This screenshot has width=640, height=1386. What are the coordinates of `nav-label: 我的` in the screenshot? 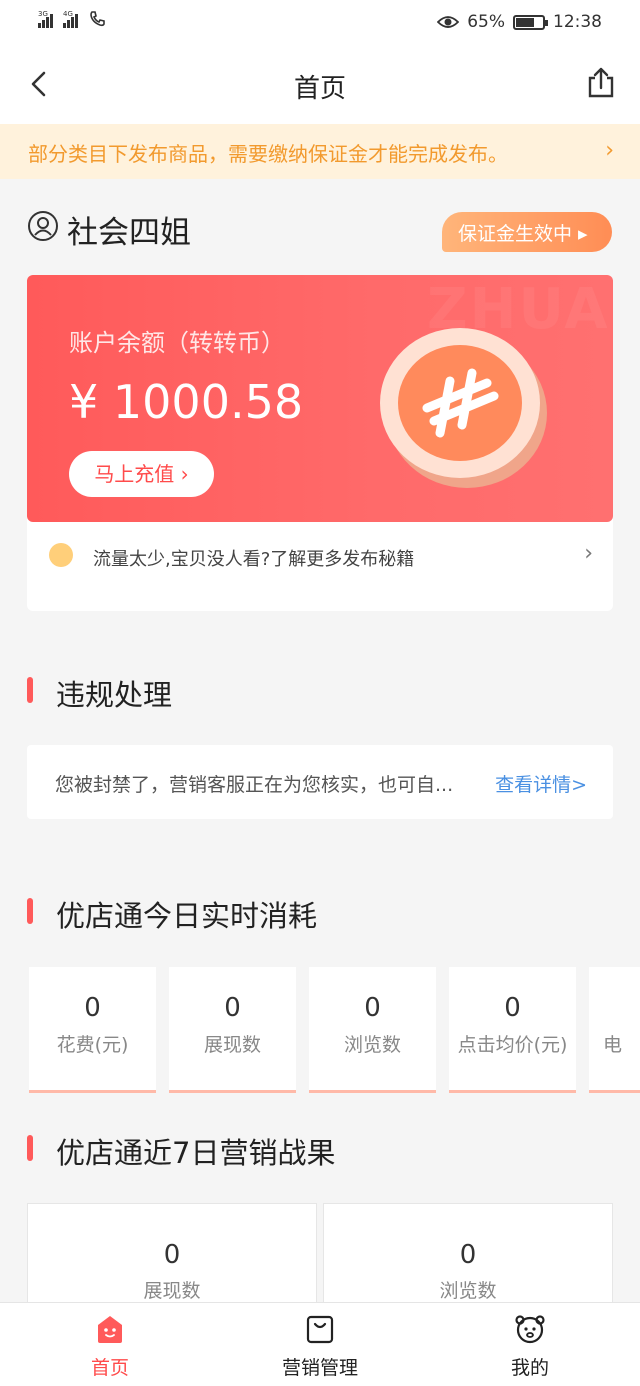 It's located at (529, 1368).